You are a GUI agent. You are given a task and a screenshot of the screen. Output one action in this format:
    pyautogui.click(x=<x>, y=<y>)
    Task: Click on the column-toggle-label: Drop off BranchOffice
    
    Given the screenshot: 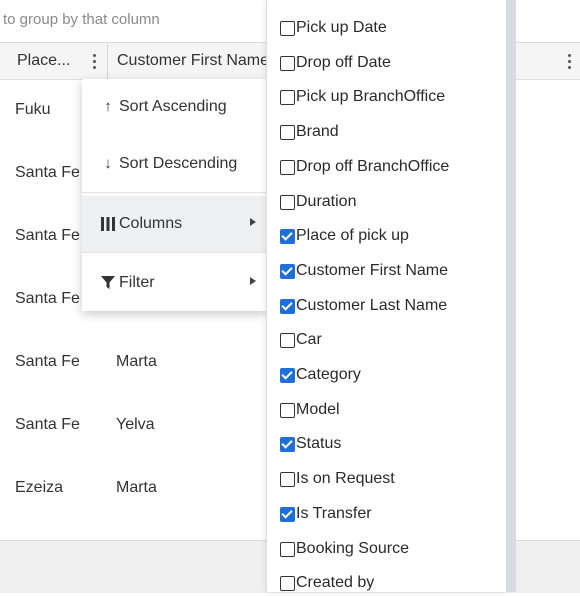 What is the action you would take?
    pyautogui.click(x=373, y=166)
    